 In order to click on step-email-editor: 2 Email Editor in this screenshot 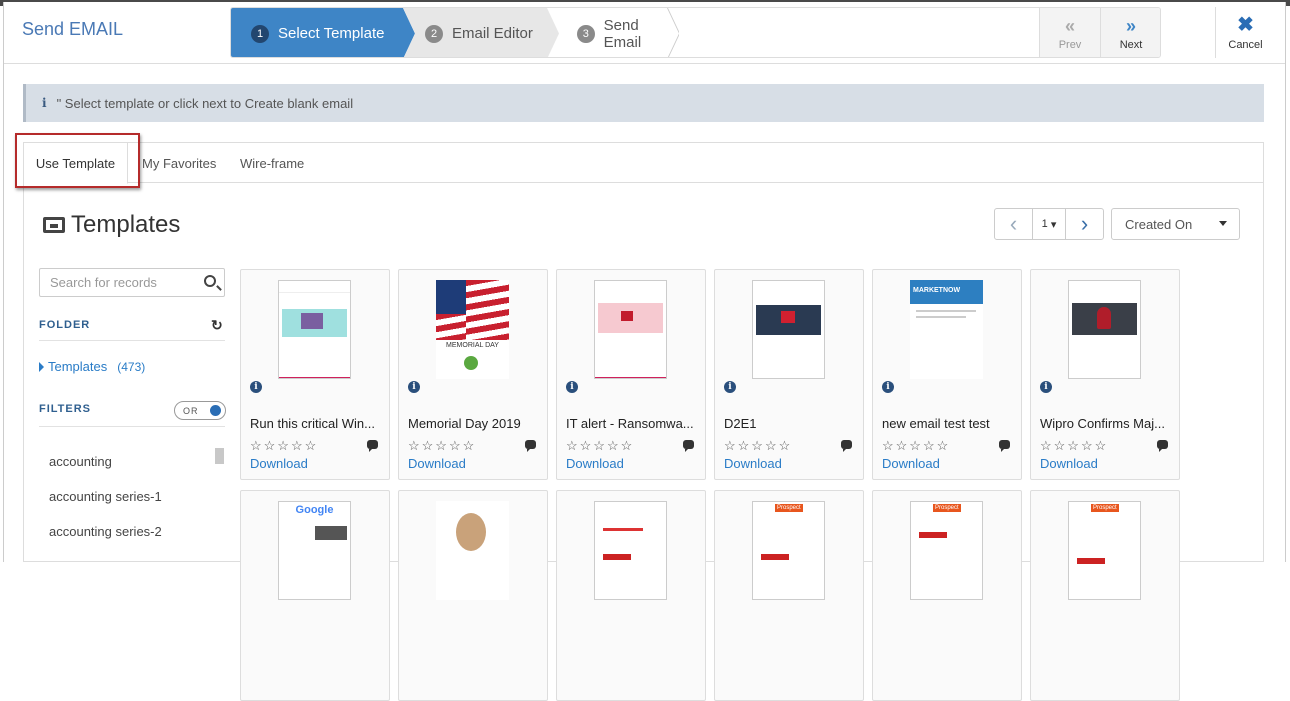, I will do `click(481, 32)`.